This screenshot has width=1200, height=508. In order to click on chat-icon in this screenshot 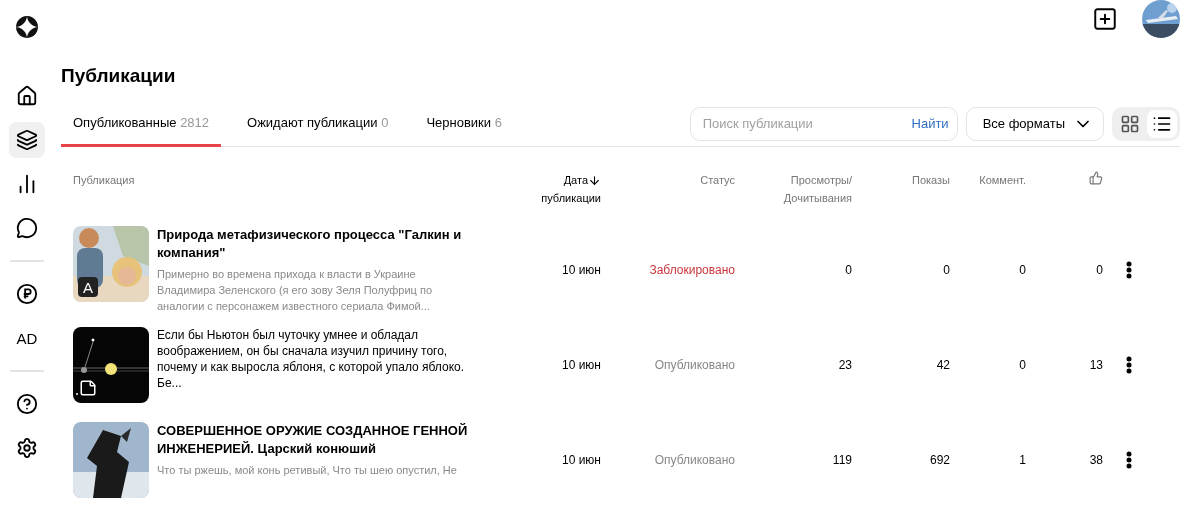, I will do `click(27, 228)`.